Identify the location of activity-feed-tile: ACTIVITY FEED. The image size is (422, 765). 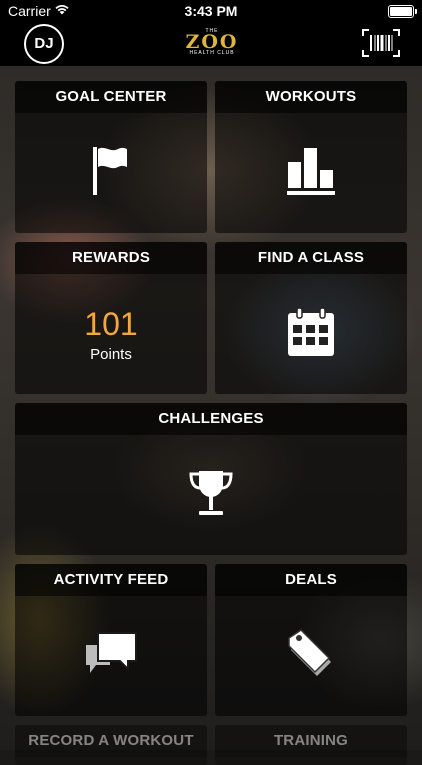
(111, 640).